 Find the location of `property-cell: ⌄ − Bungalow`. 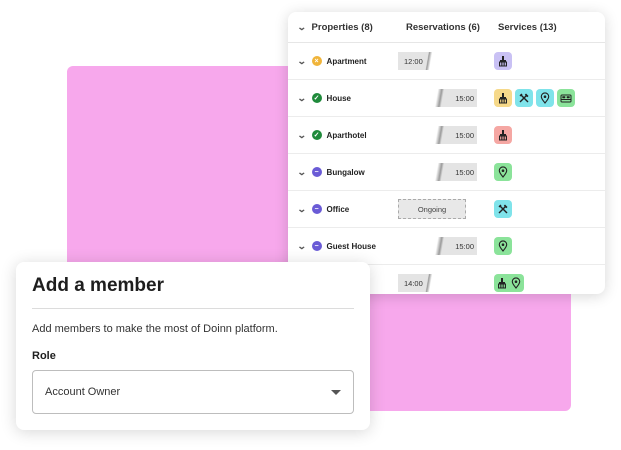

property-cell: ⌄ − Bungalow is located at coordinates (343, 172).